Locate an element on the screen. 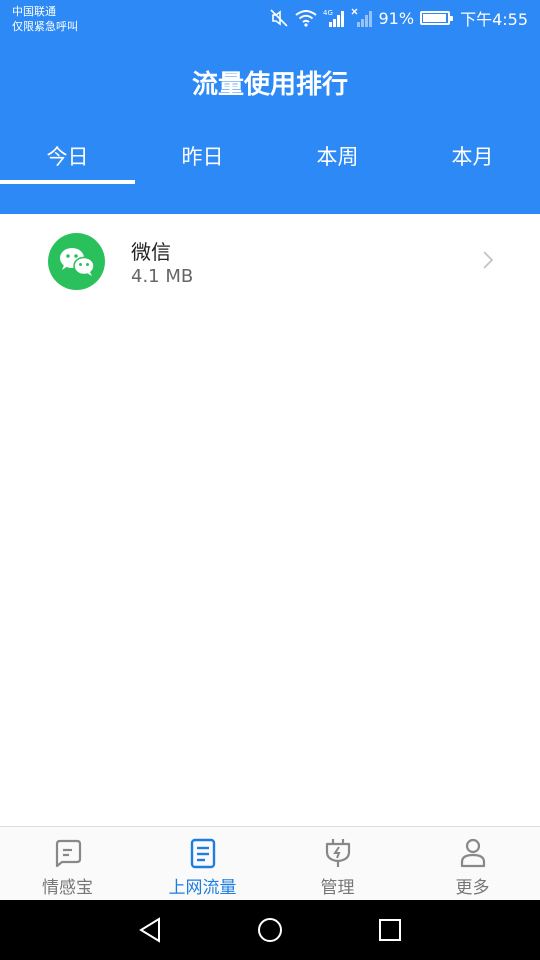 This screenshot has width=540, height=960. mute-icon is located at coordinates (279, 18).